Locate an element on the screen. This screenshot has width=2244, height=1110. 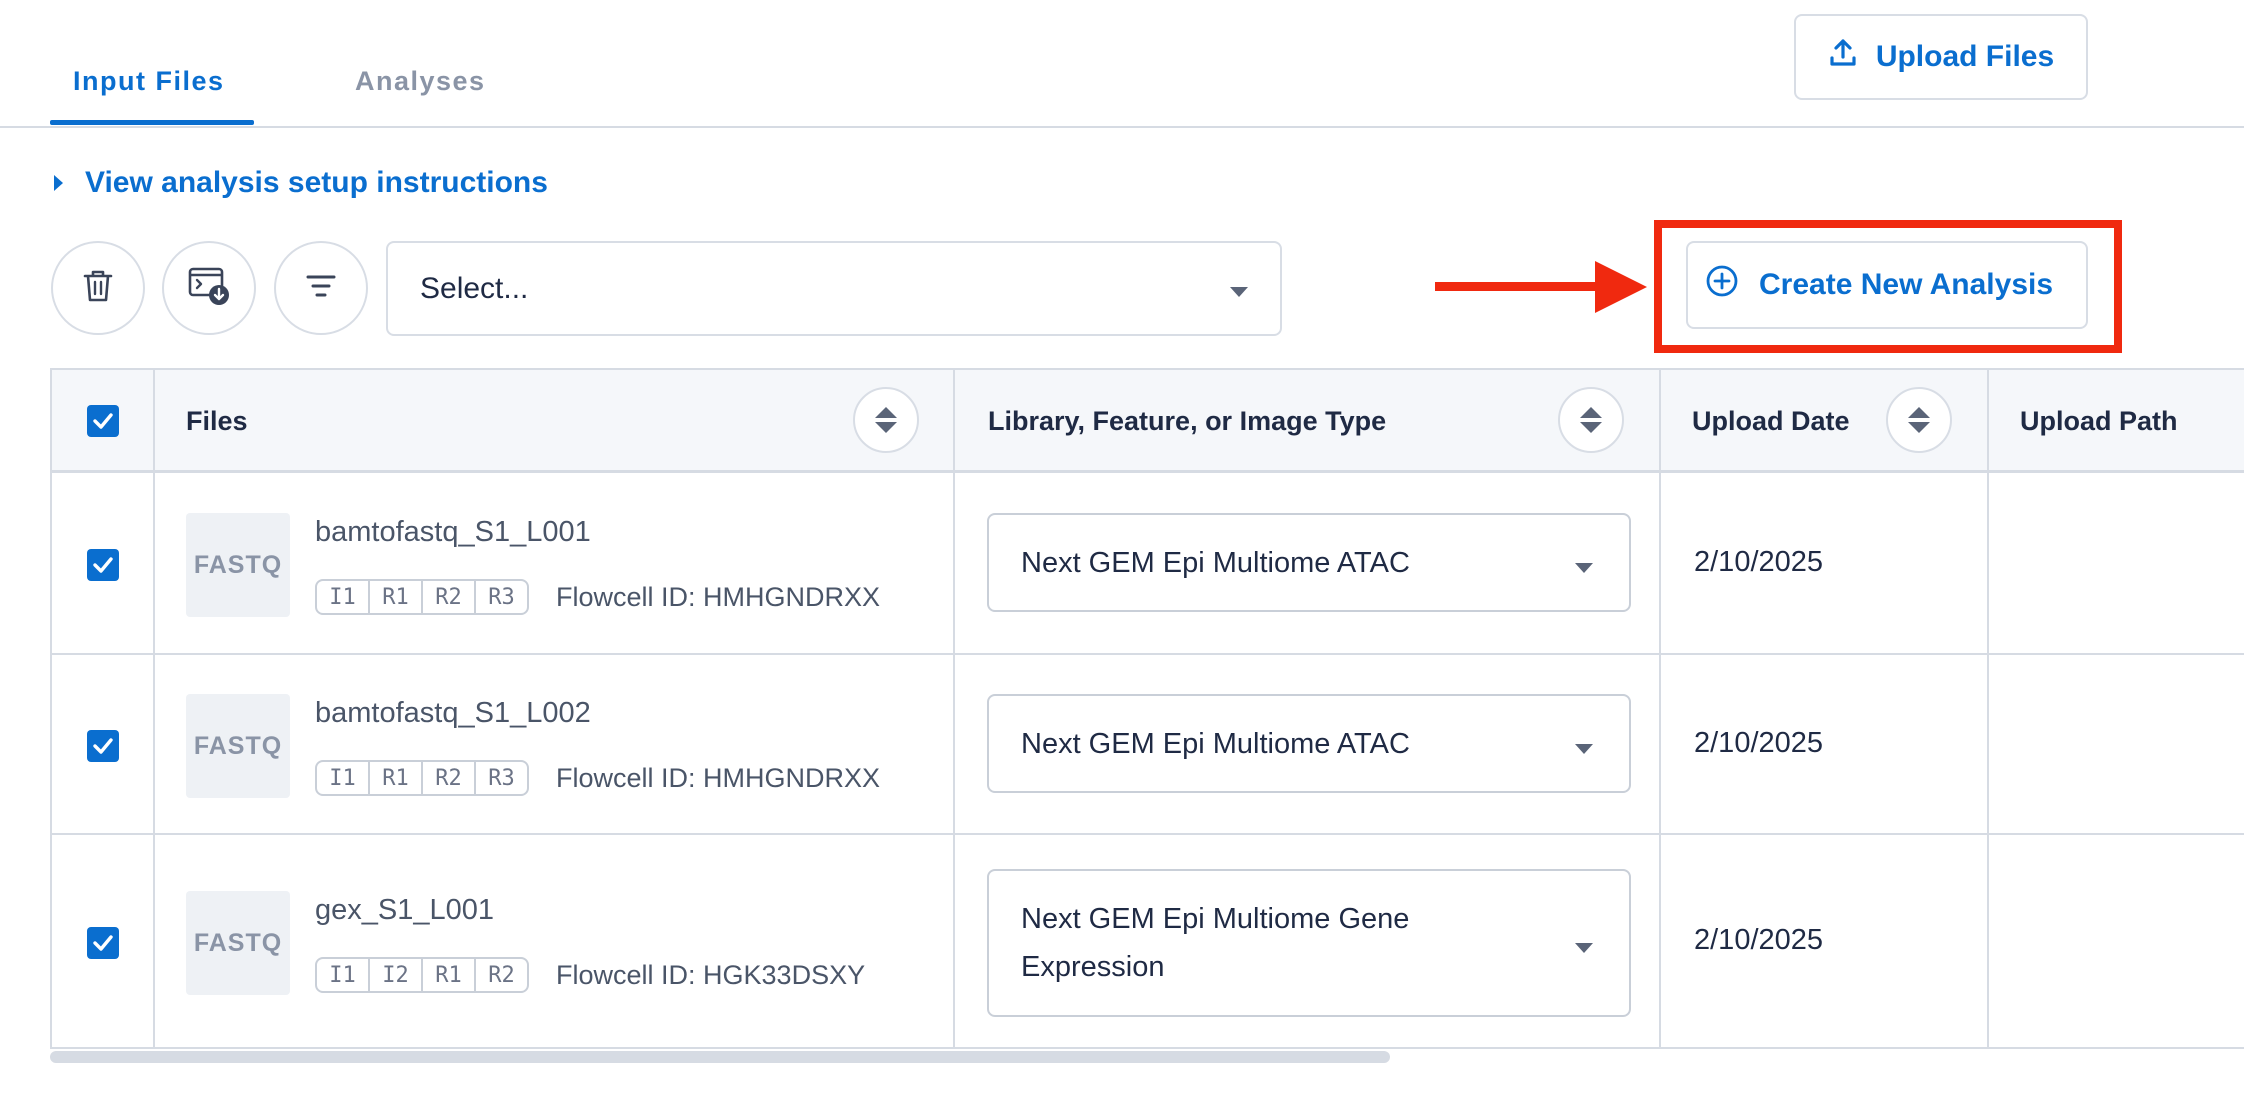
terminal-download-icon is located at coordinates (209, 288).